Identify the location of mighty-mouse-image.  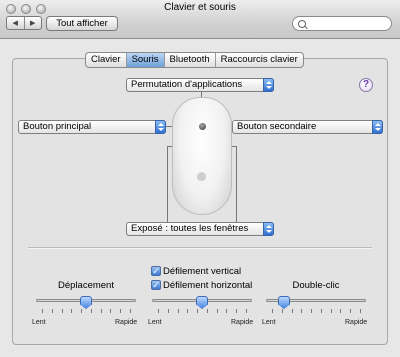
(202, 156).